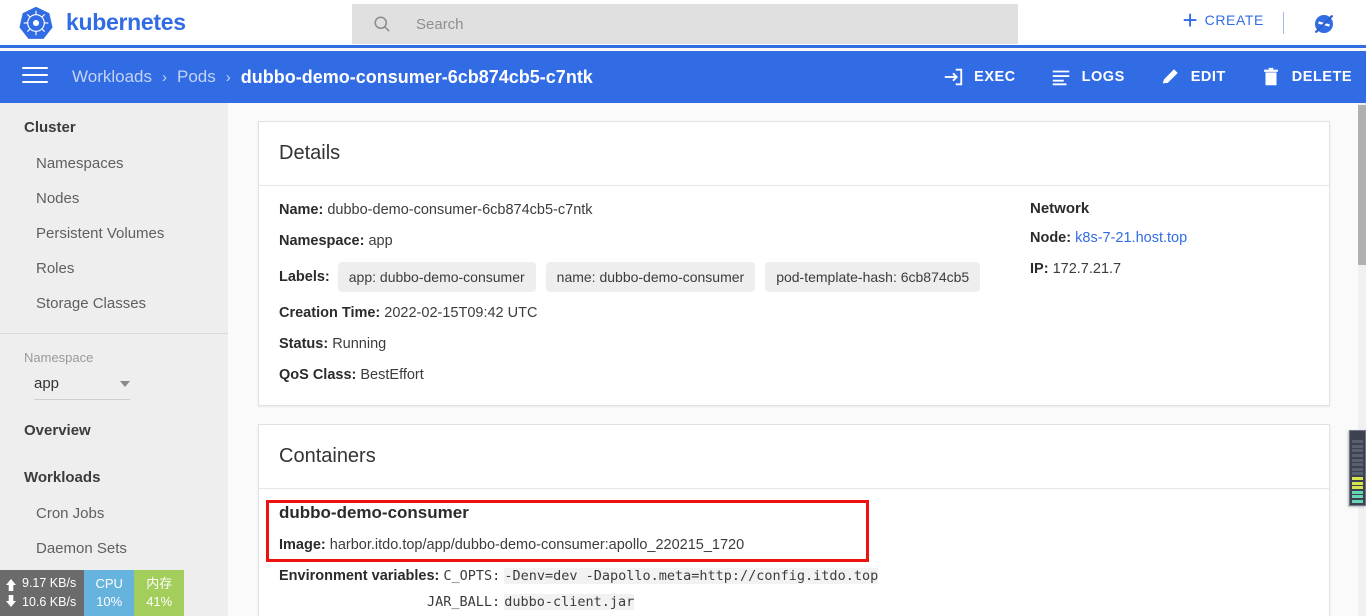 This screenshot has height=616, width=1366. What do you see at coordinates (1208, 77) in the screenshot?
I see `edit-button-label: EDIT` at bounding box center [1208, 77].